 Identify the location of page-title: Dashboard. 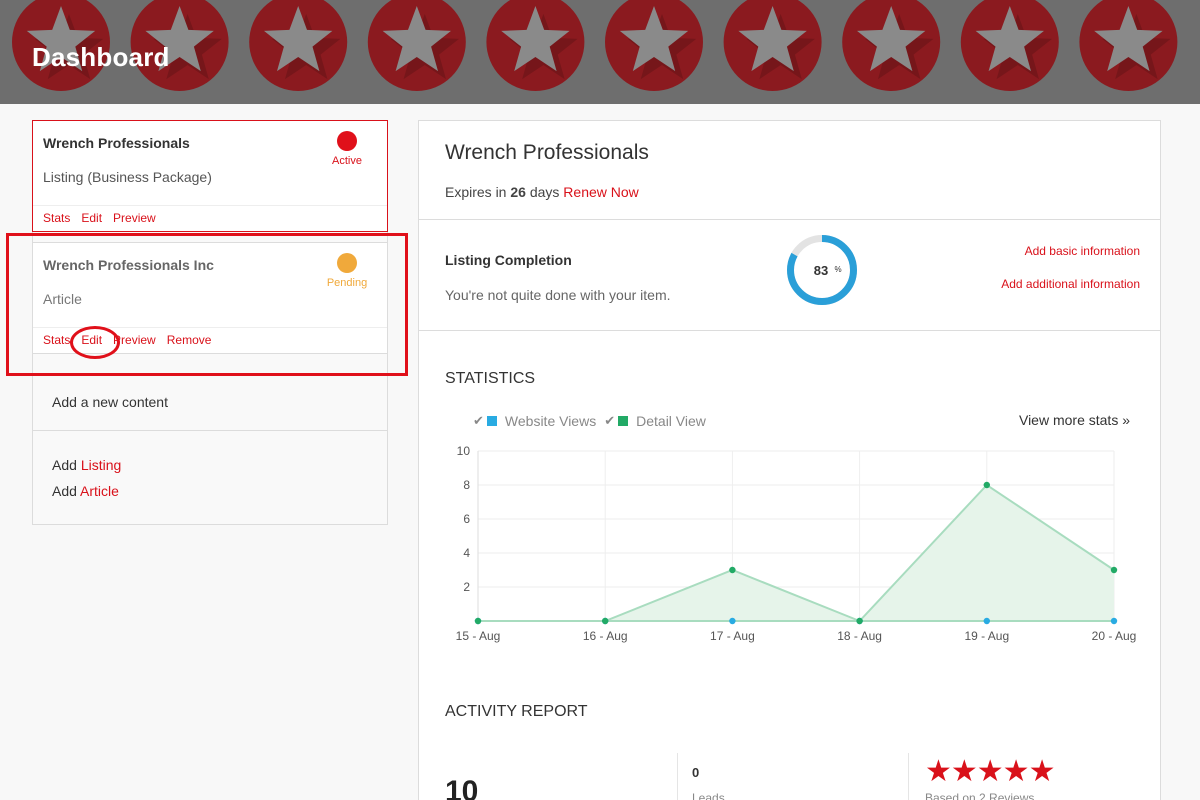
(101, 57).